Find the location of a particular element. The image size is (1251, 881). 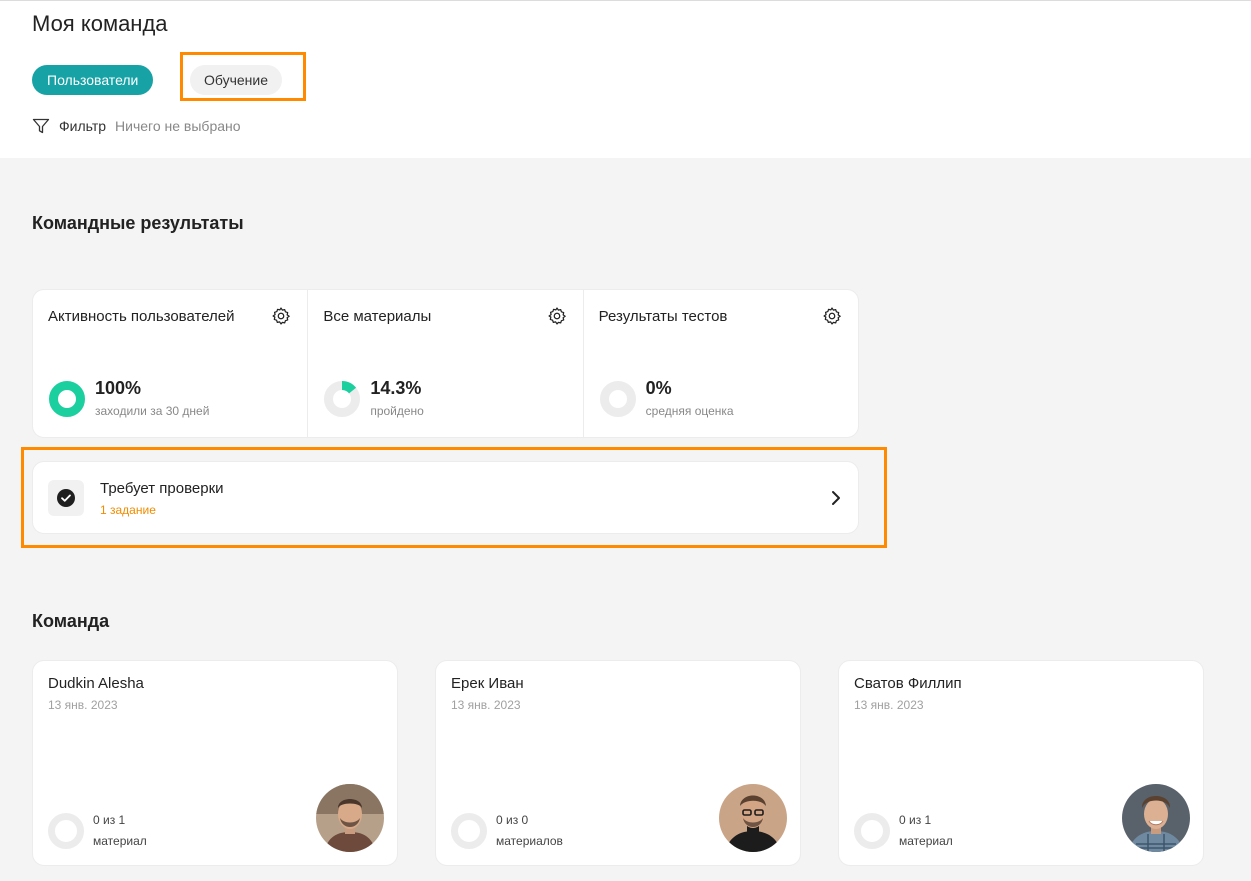

stat-title: Результаты тестов is located at coordinates (663, 316).